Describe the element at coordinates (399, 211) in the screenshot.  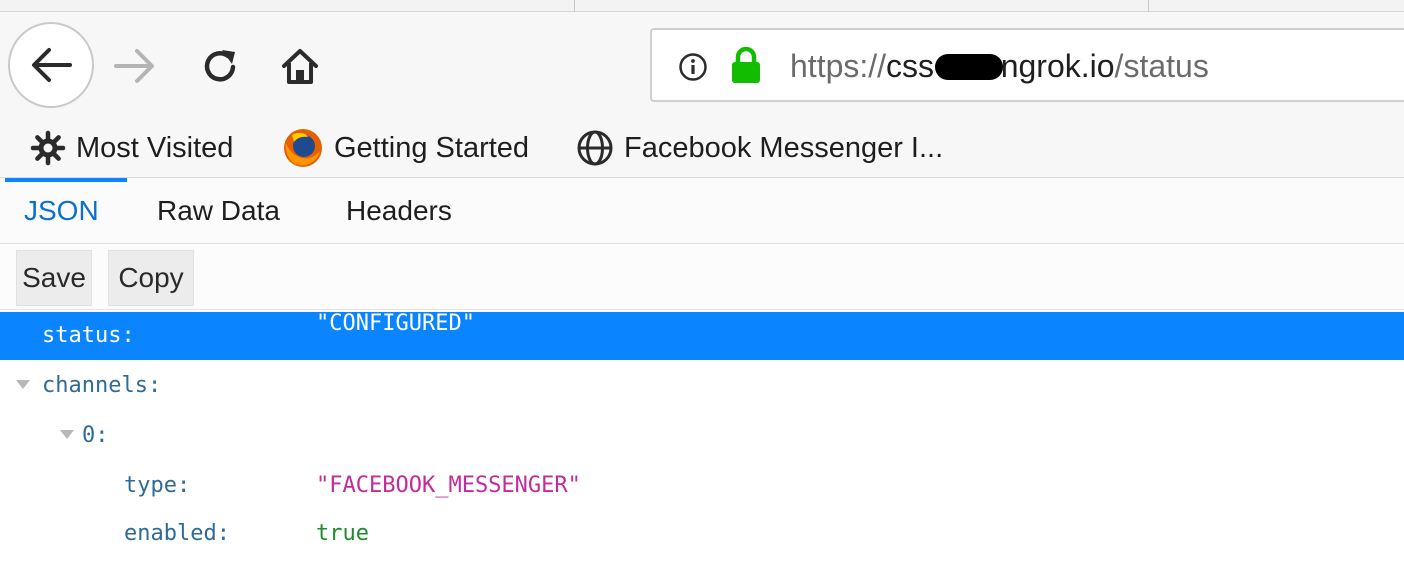
I see `tab-headers: Headers` at that location.